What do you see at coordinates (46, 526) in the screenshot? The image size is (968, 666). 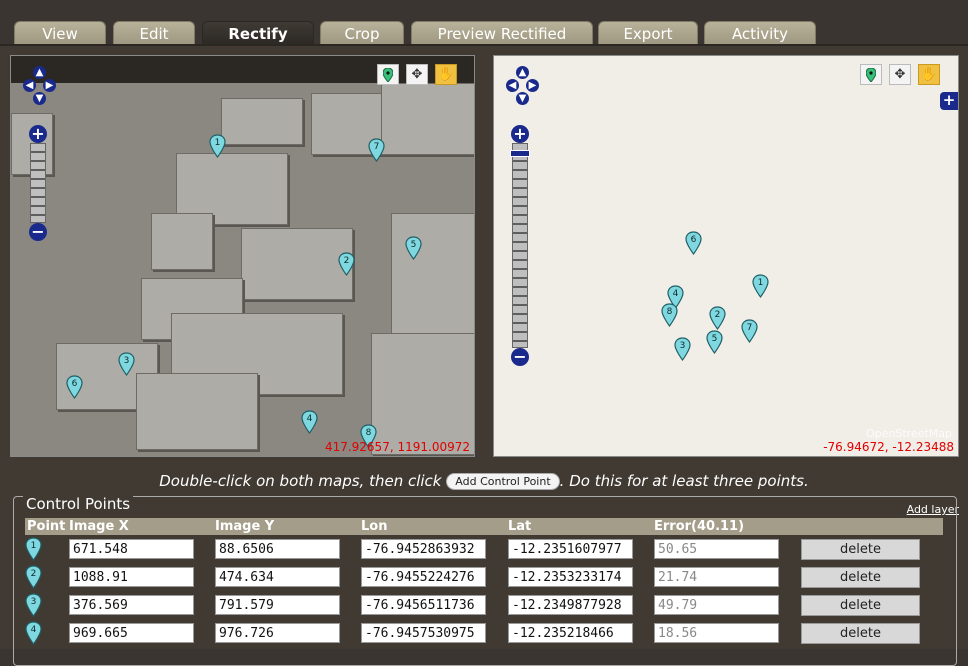 I see `header-point: Point` at bounding box center [46, 526].